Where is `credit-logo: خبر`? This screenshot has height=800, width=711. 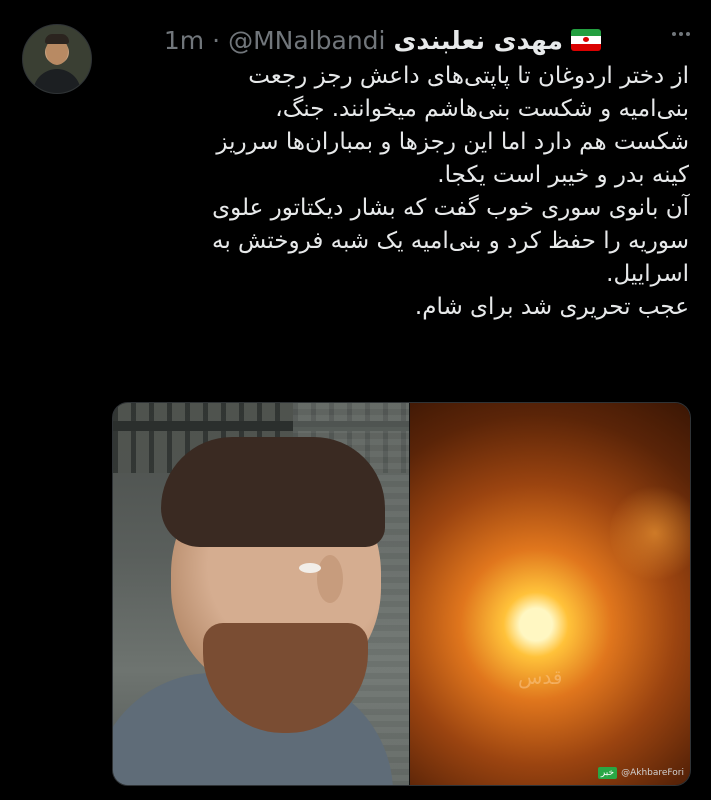 credit-logo: خبر is located at coordinates (607, 773).